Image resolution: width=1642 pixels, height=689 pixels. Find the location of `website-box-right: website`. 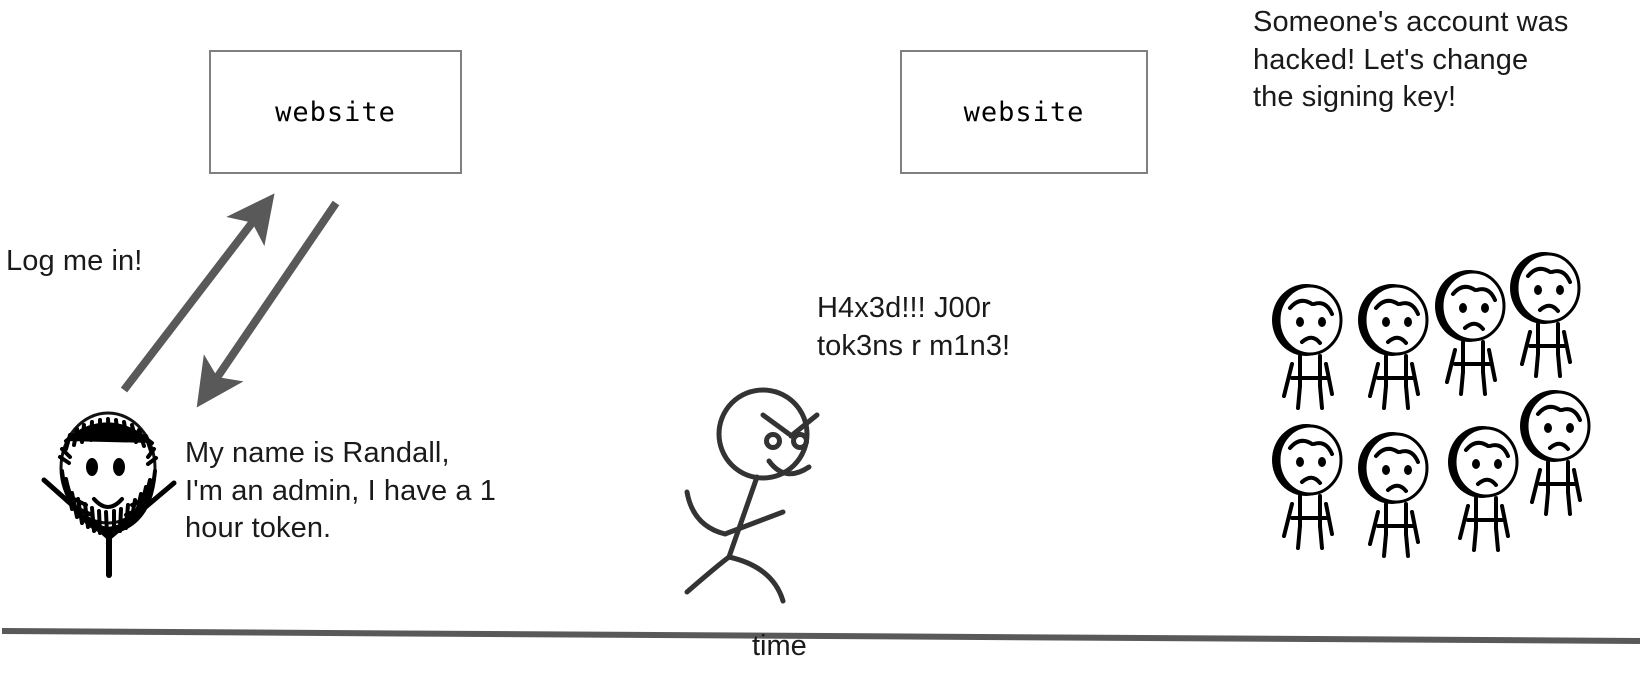

website-box-right: website is located at coordinates (1024, 112).